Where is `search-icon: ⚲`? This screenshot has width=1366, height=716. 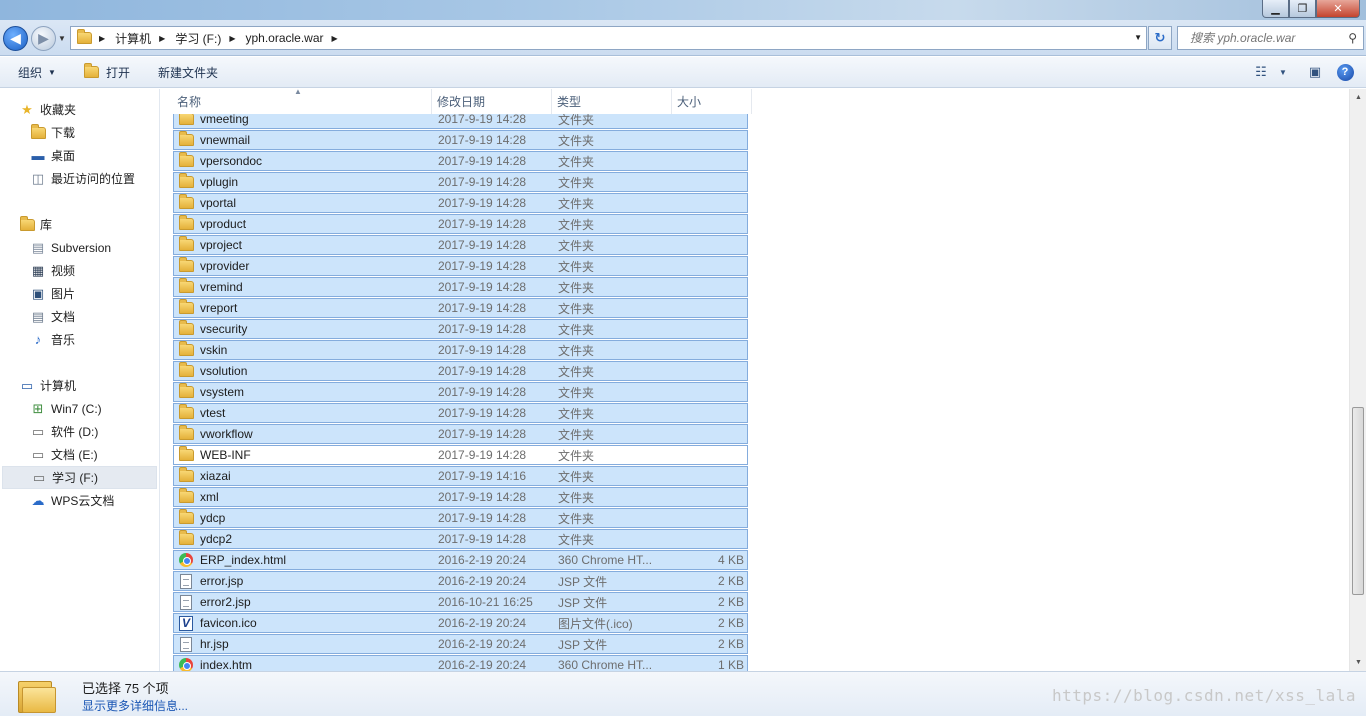
search-icon: ⚲ is located at coordinates (1352, 38).